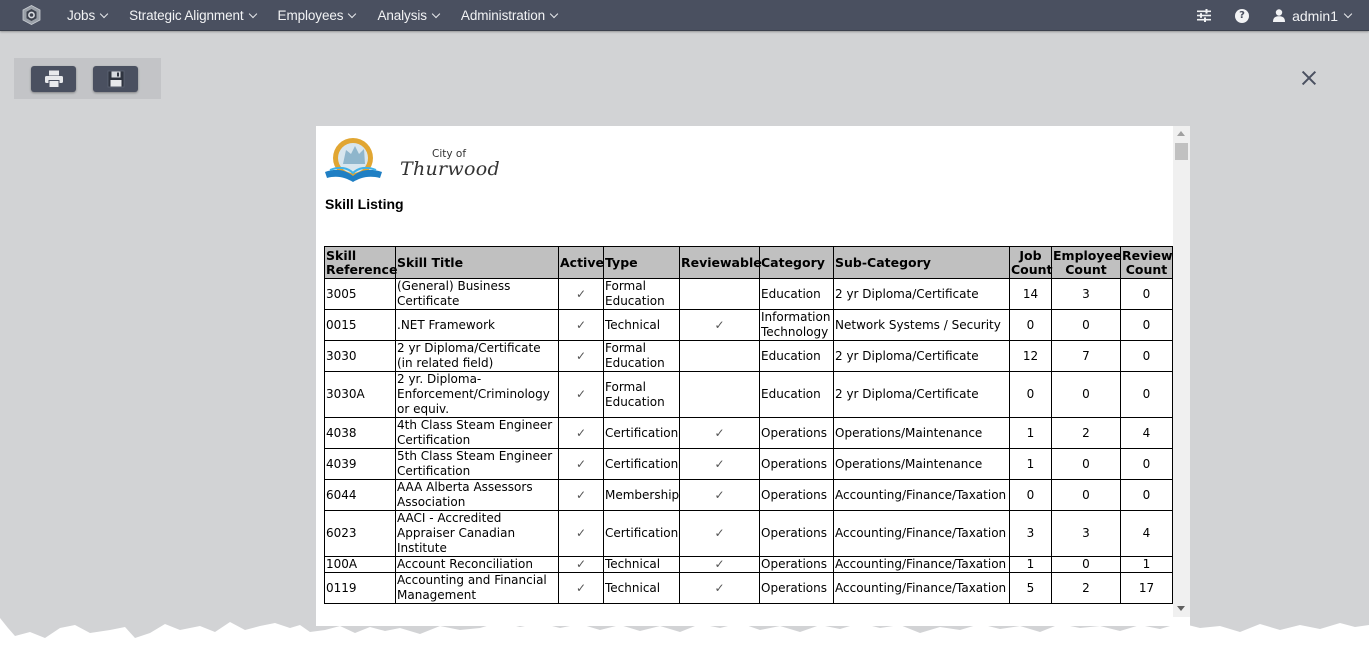  I want to click on col-reviewable: Reviewable, so click(720, 262).